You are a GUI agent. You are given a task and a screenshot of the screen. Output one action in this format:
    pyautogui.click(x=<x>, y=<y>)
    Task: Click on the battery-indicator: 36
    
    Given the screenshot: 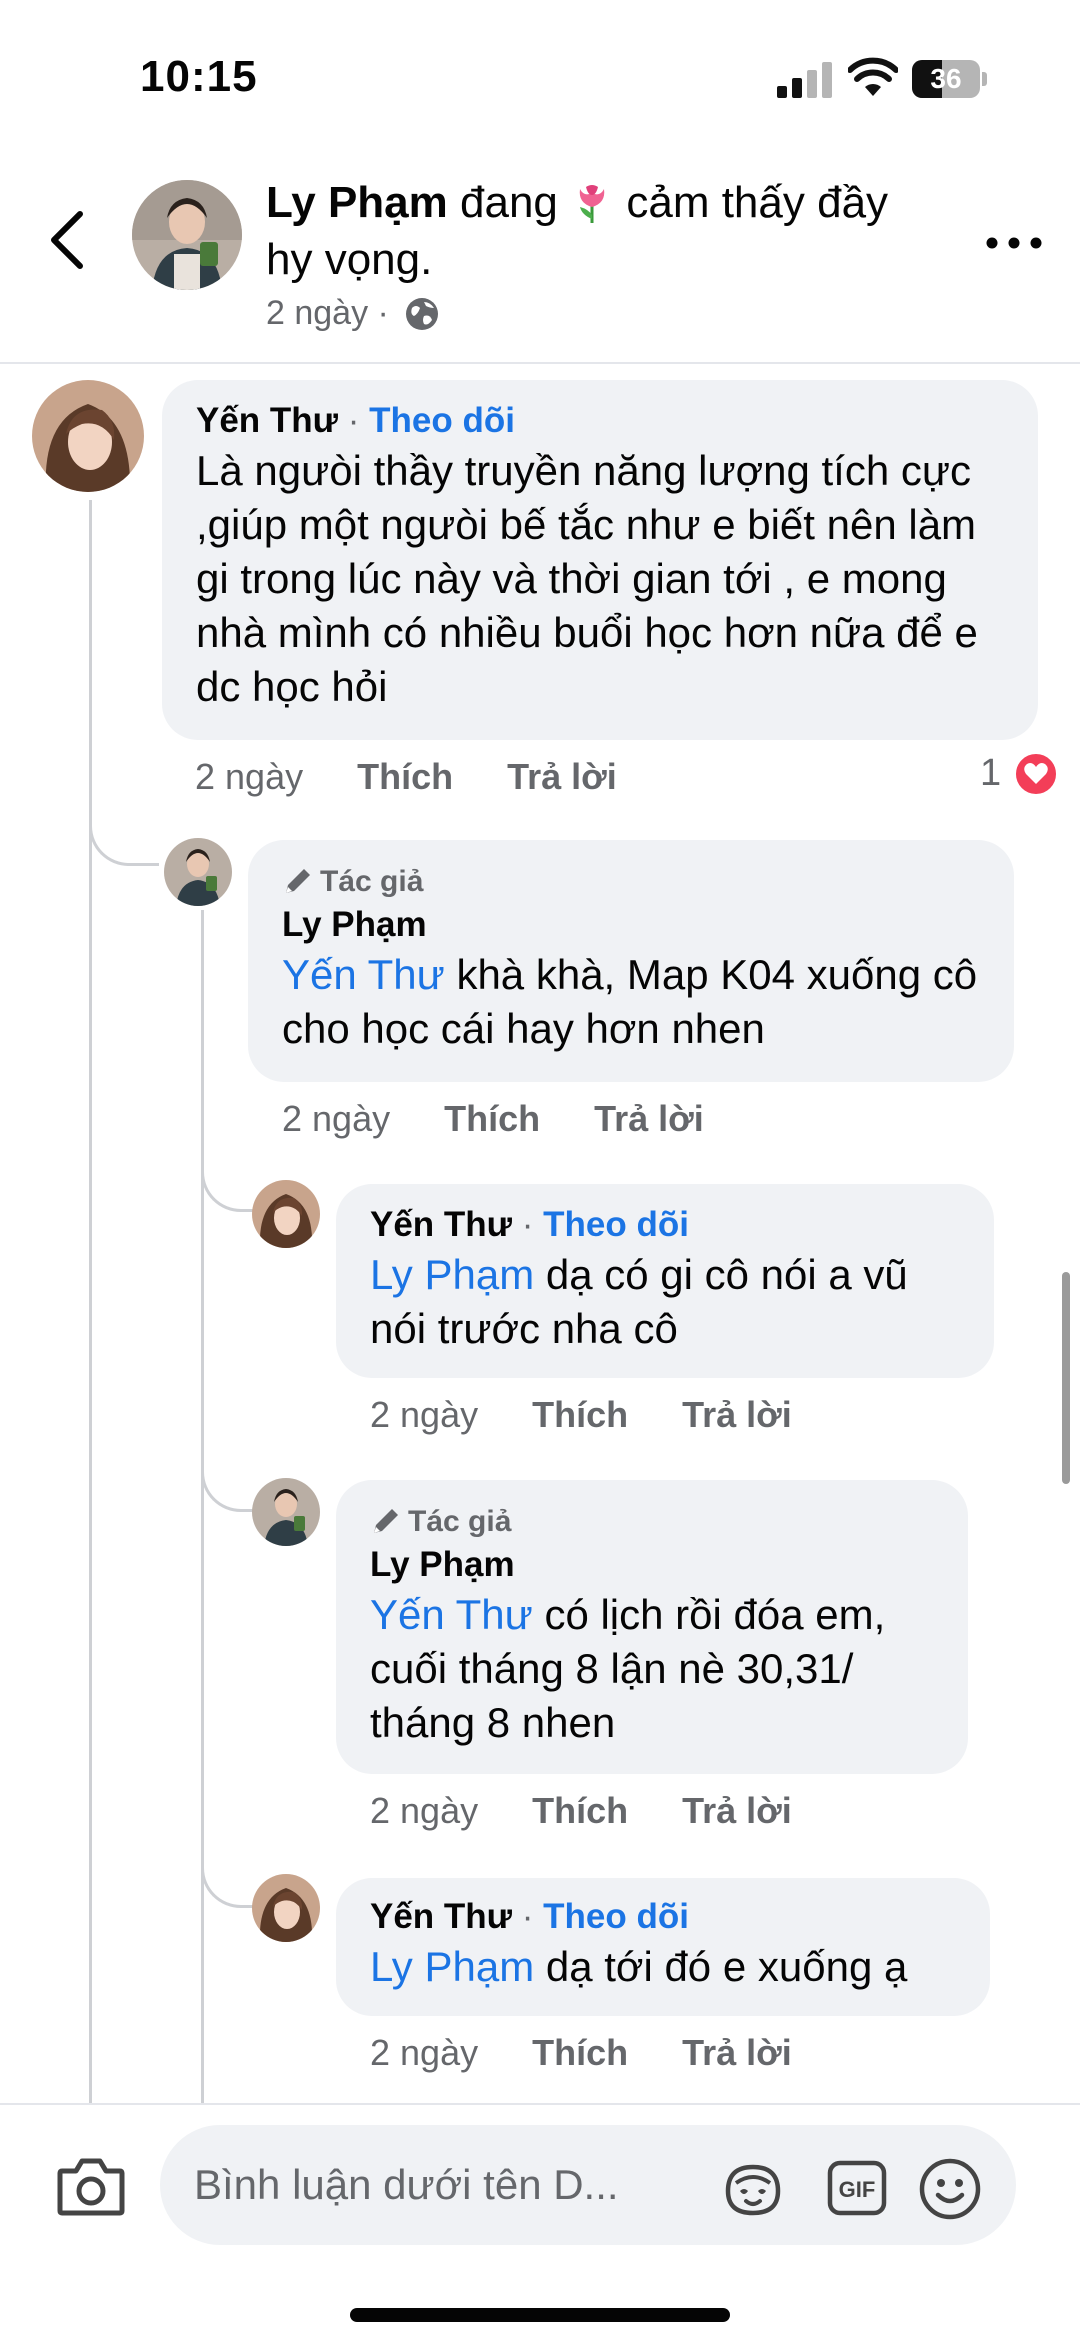 What is the action you would take?
    pyautogui.click(x=950, y=79)
    